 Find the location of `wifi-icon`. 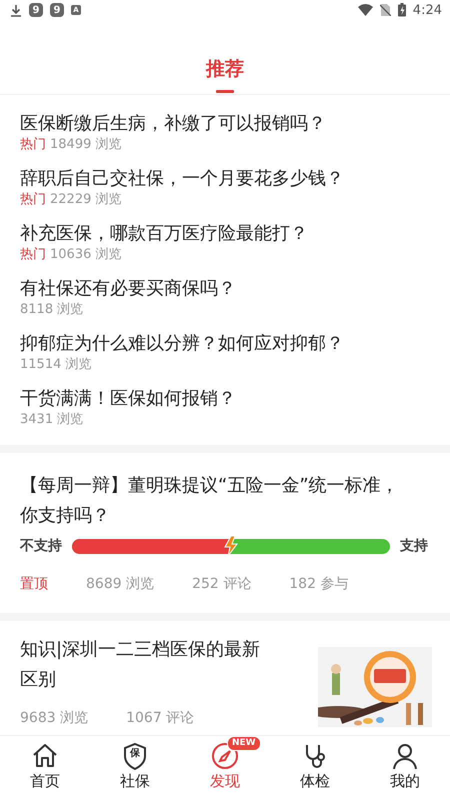

wifi-icon is located at coordinates (365, 10).